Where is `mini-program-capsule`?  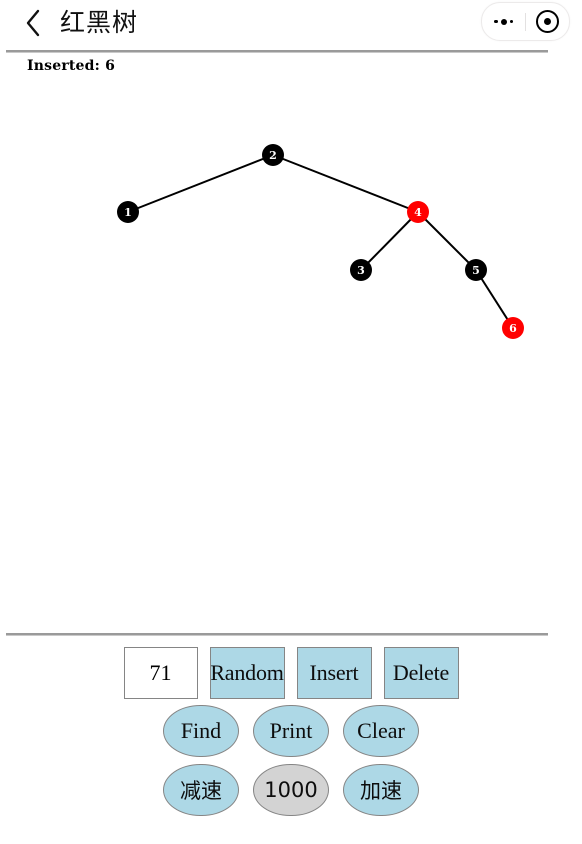
mini-program-capsule is located at coordinates (525, 21).